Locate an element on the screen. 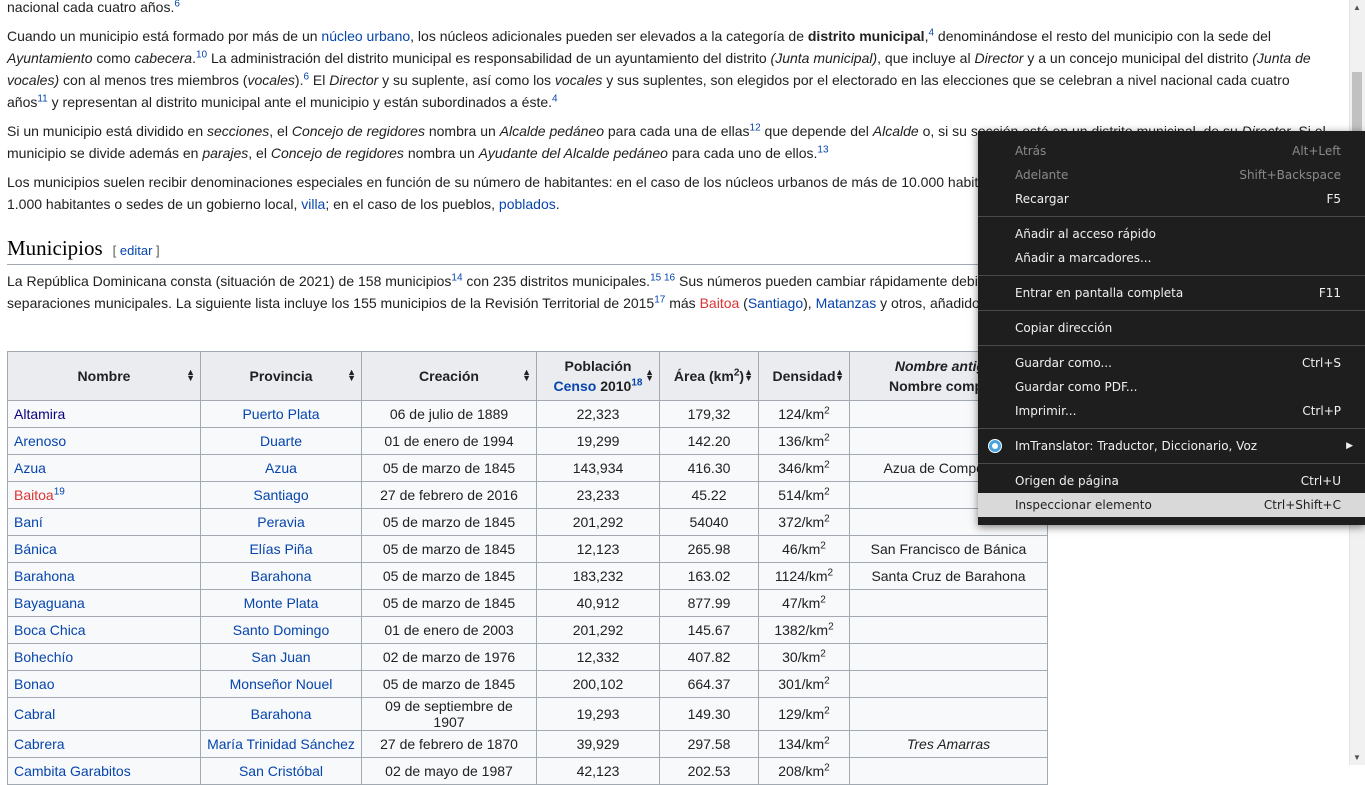 The image size is (1365, 785). reference-link: 18 is located at coordinates (636, 382).